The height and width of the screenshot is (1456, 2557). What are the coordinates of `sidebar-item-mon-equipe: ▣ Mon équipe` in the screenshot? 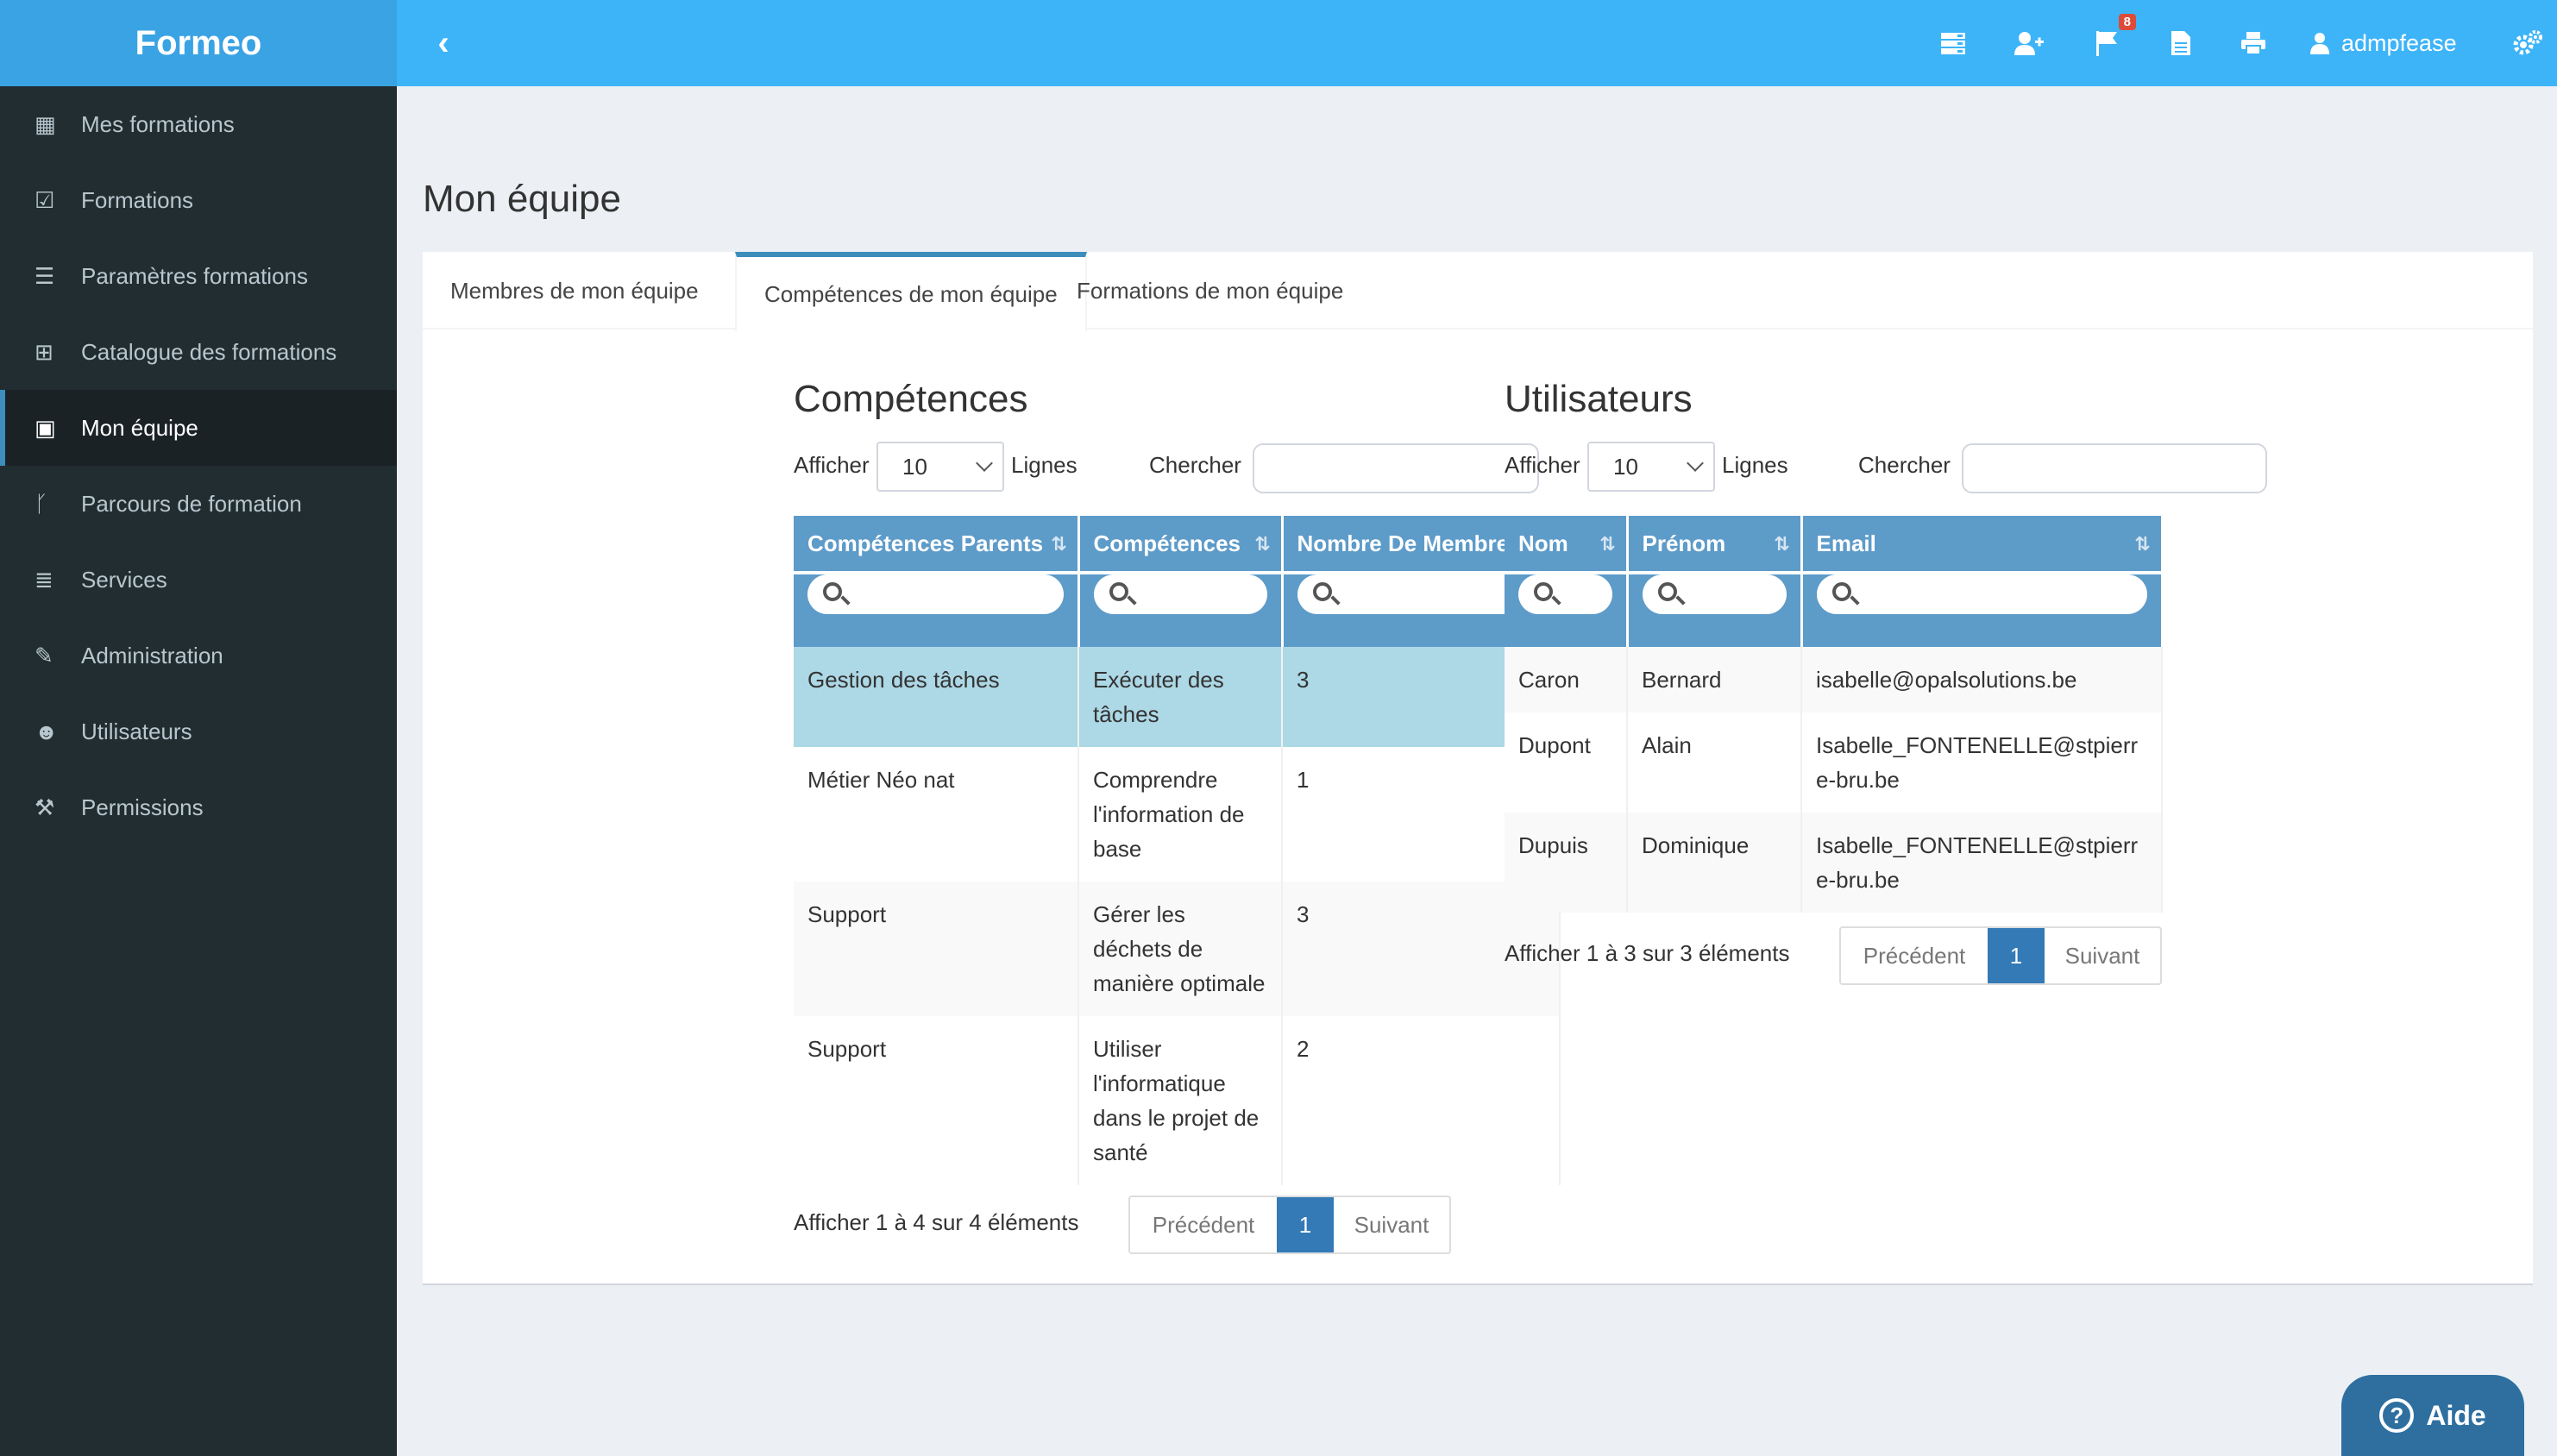 It's located at (198, 428).